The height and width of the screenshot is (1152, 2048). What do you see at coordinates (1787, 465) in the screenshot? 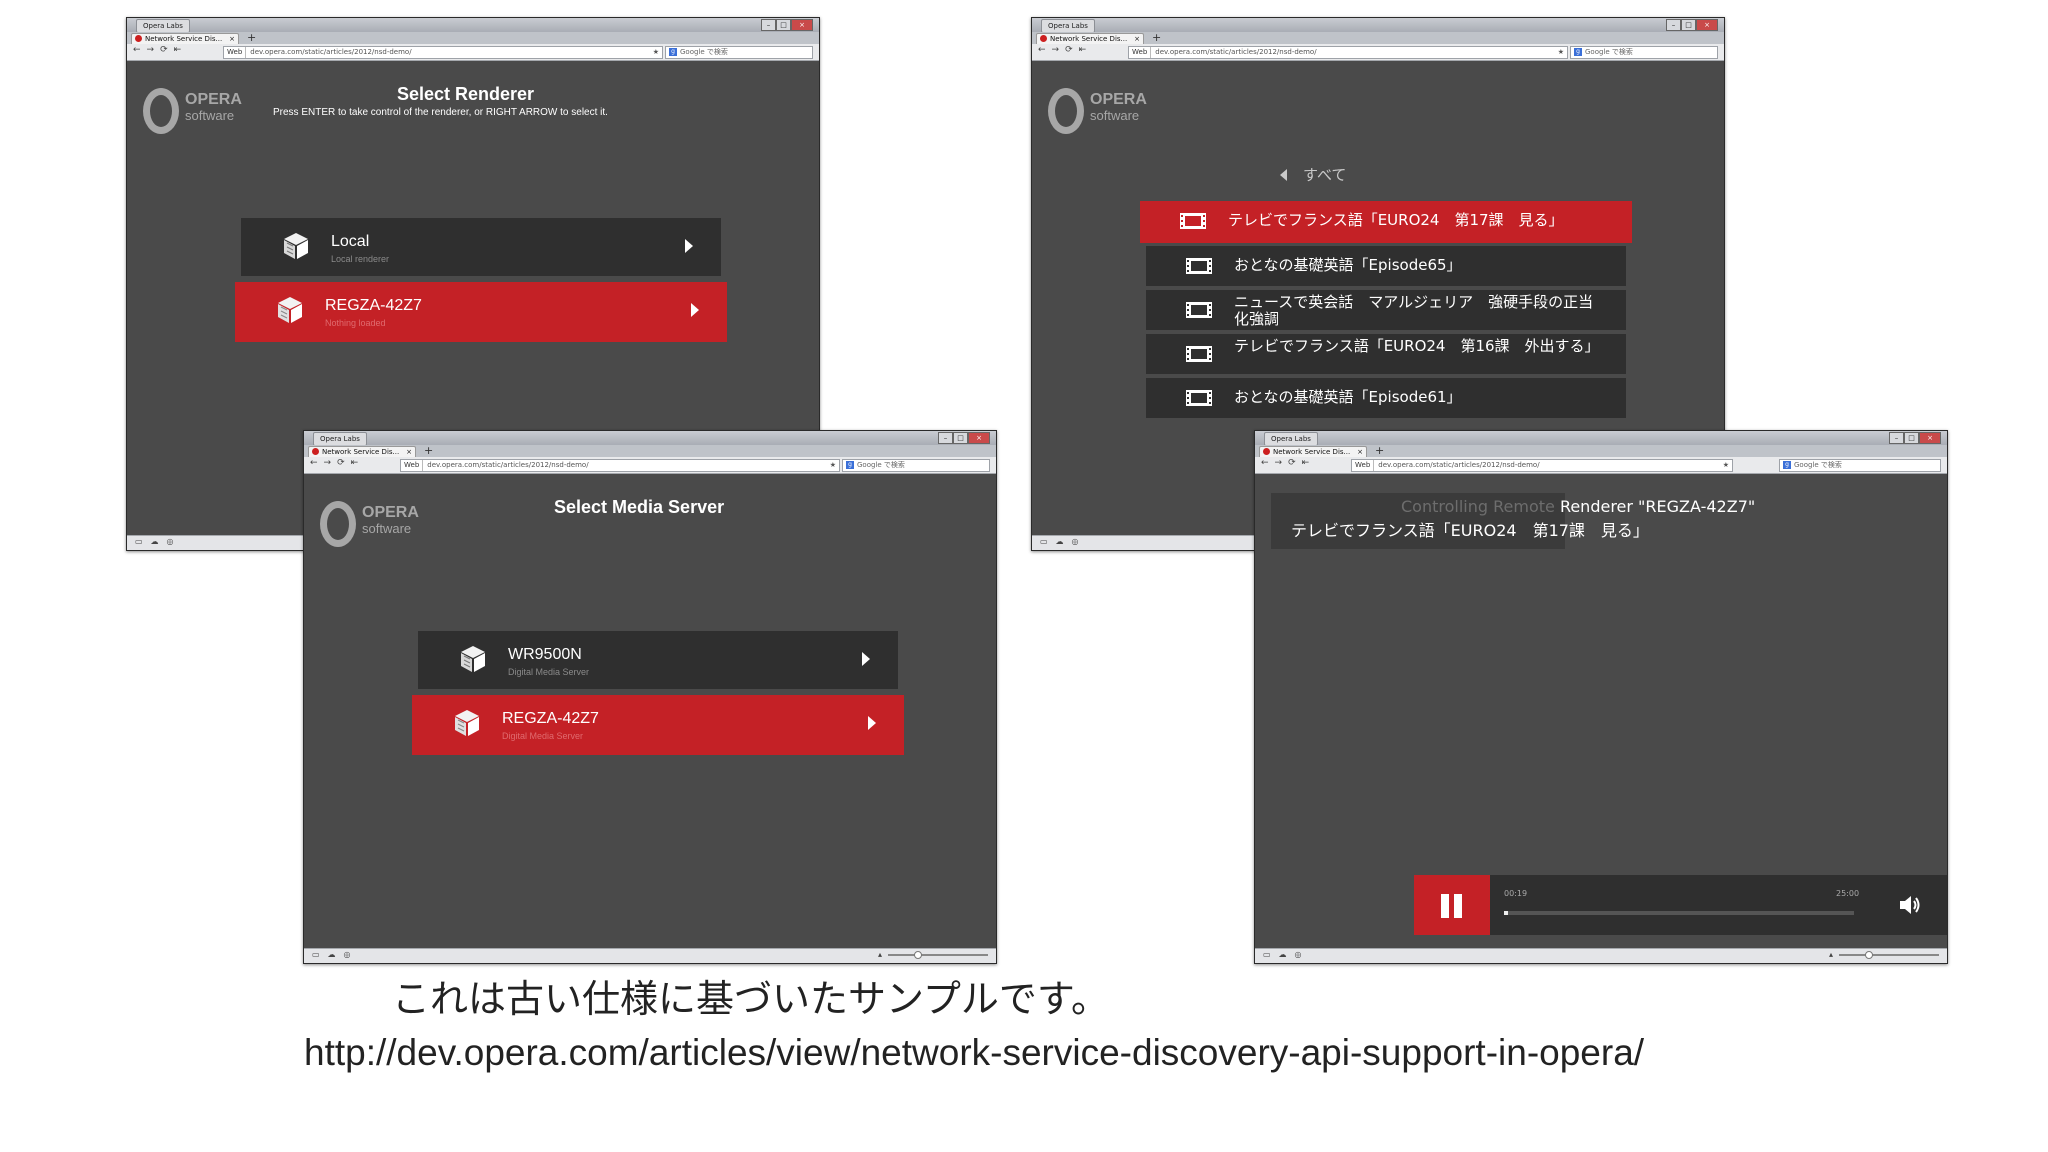
I see `google-icon: g` at bounding box center [1787, 465].